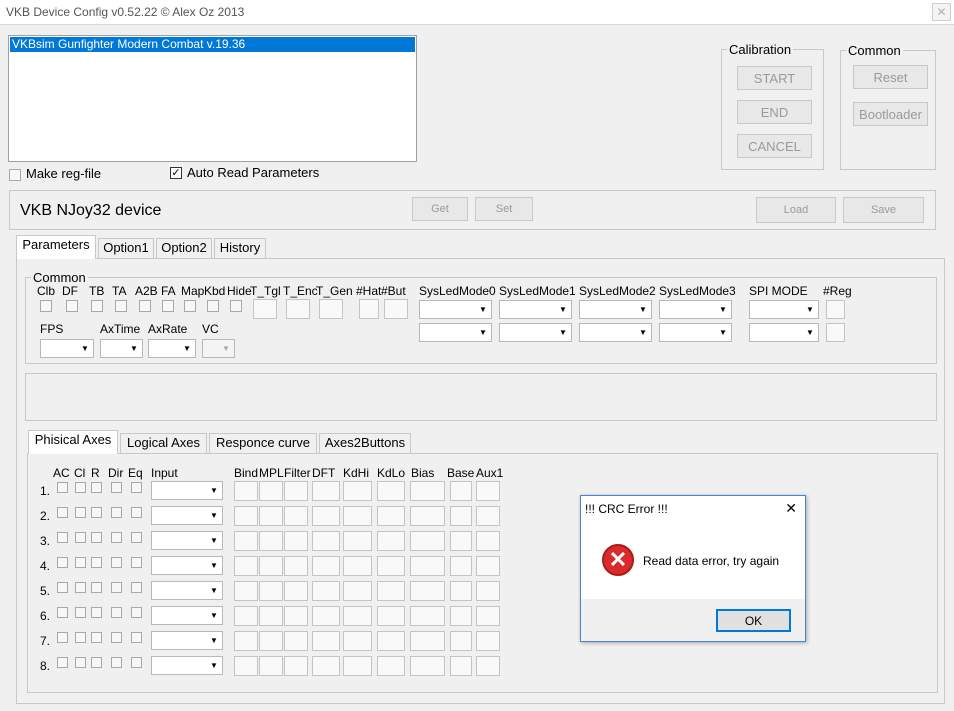 This screenshot has width=954, height=711. What do you see at coordinates (774, 112) in the screenshot?
I see `end-button: END` at bounding box center [774, 112].